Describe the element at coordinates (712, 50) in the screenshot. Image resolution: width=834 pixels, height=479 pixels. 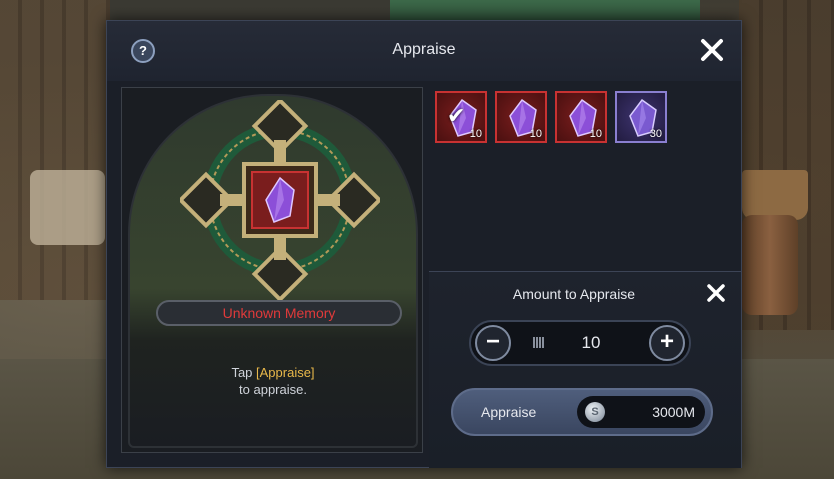
I see `close-icon` at that location.